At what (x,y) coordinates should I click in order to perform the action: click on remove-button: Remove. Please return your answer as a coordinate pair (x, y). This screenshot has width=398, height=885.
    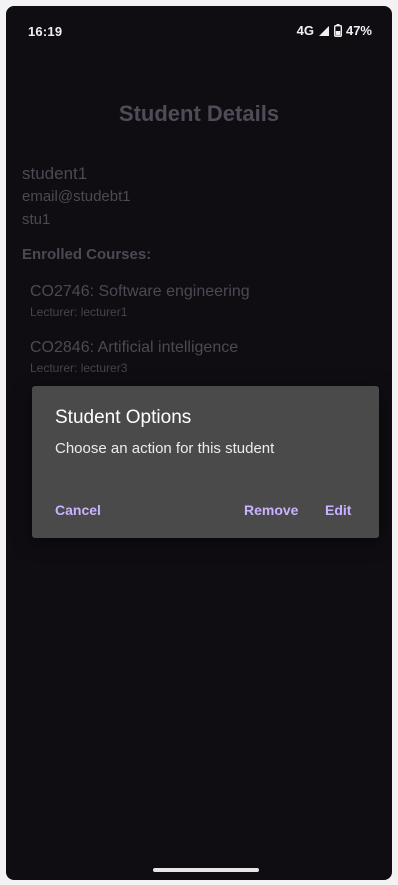
    Looking at the image, I should click on (271, 510).